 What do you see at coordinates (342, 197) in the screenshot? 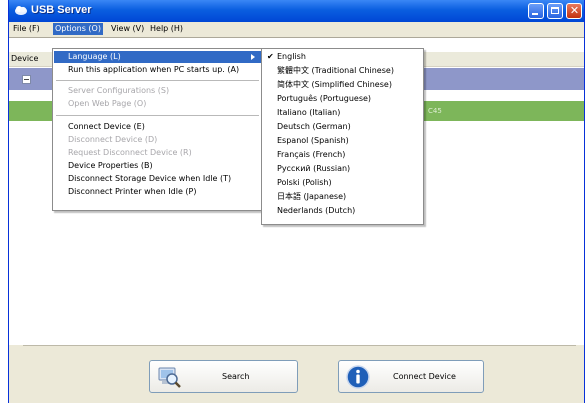
I see `language-item-japanese: 日本語 (Japanese)` at bounding box center [342, 197].